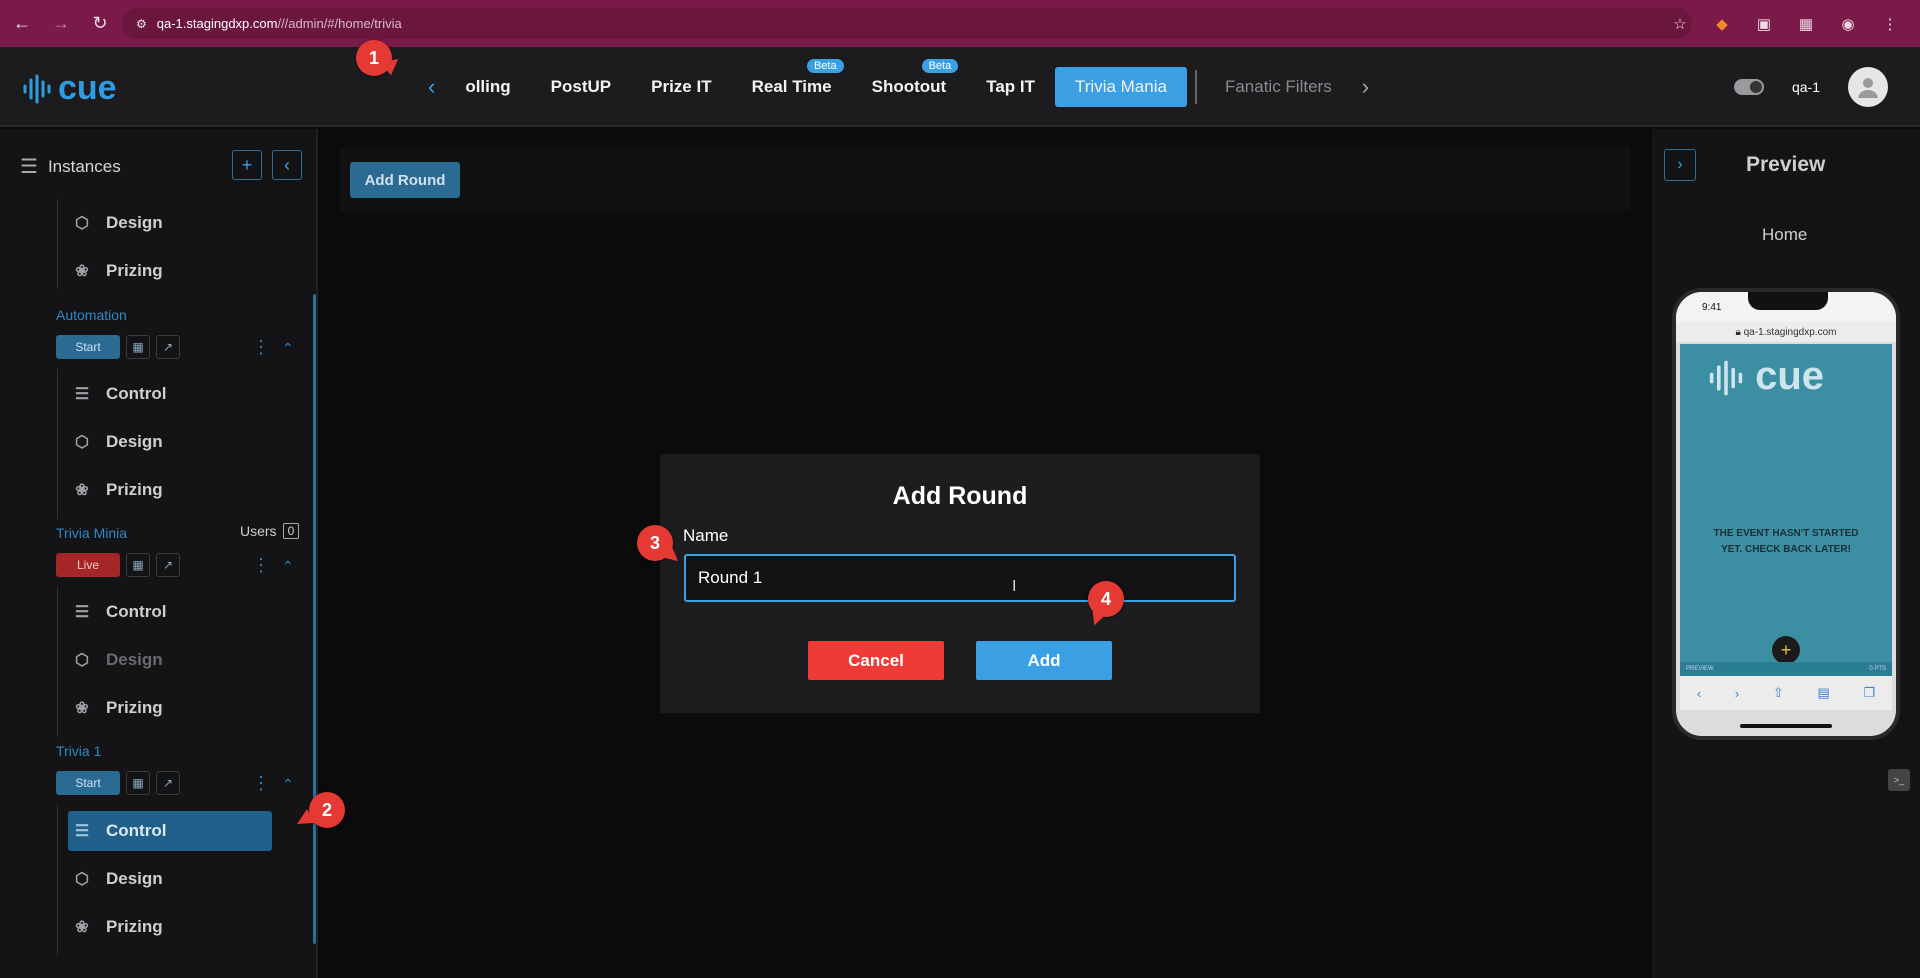 The image size is (1920, 978). I want to click on users-count: Users 0, so click(270, 531).